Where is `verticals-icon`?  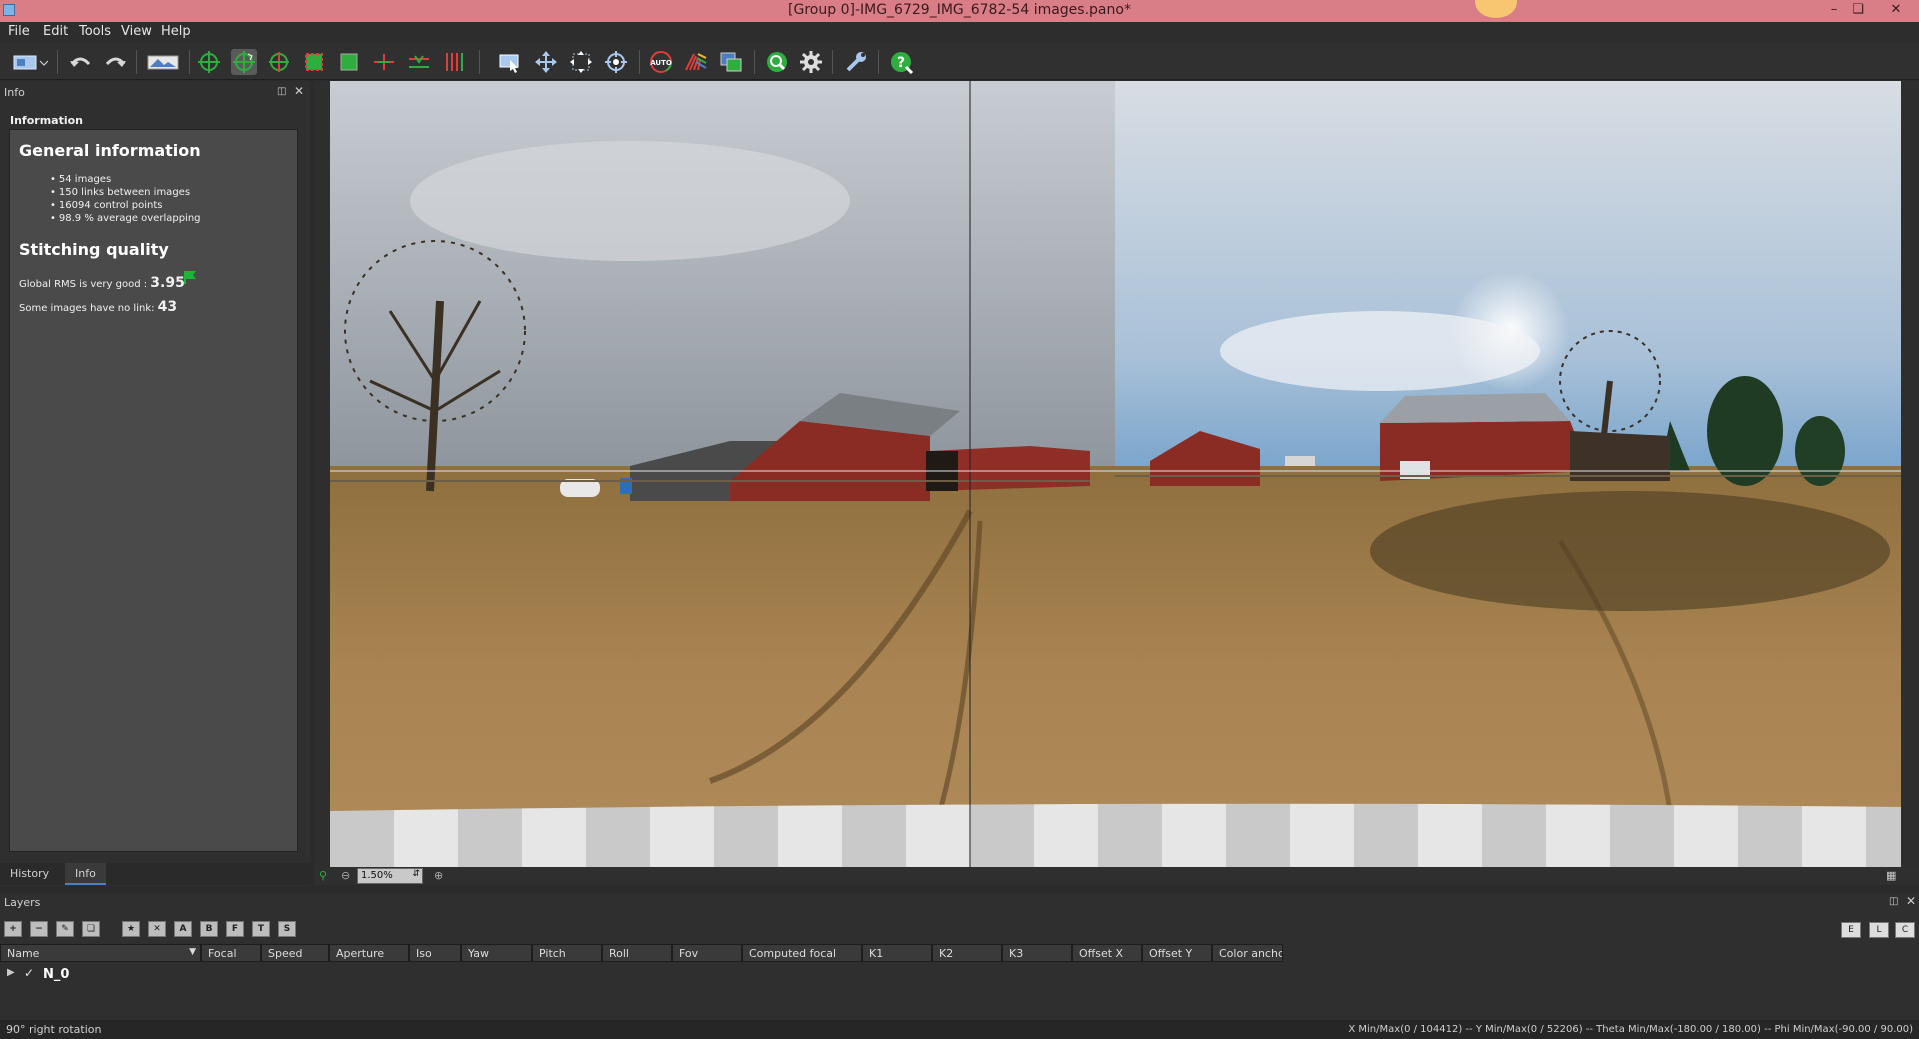
verticals-icon is located at coordinates (454, 62).